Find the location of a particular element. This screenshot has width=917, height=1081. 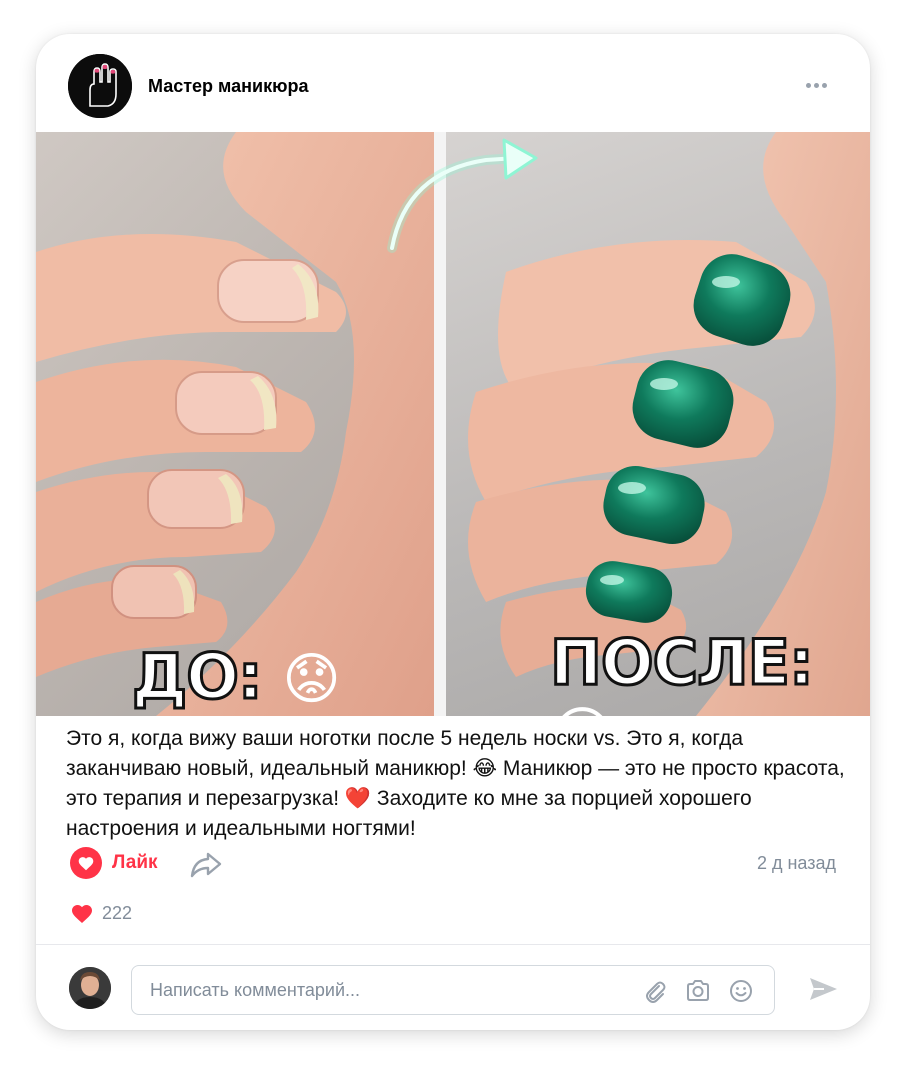

send-icon is located at coordinates (823, 989).